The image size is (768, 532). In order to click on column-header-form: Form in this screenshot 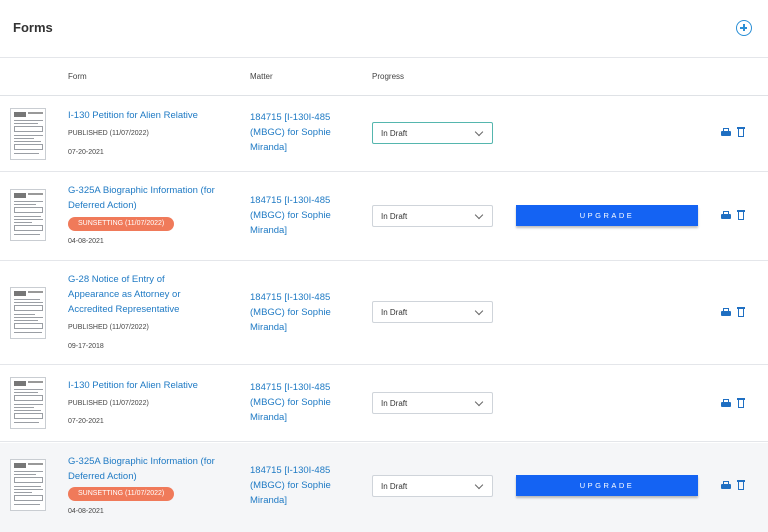, I will do `click(77, 76)`.